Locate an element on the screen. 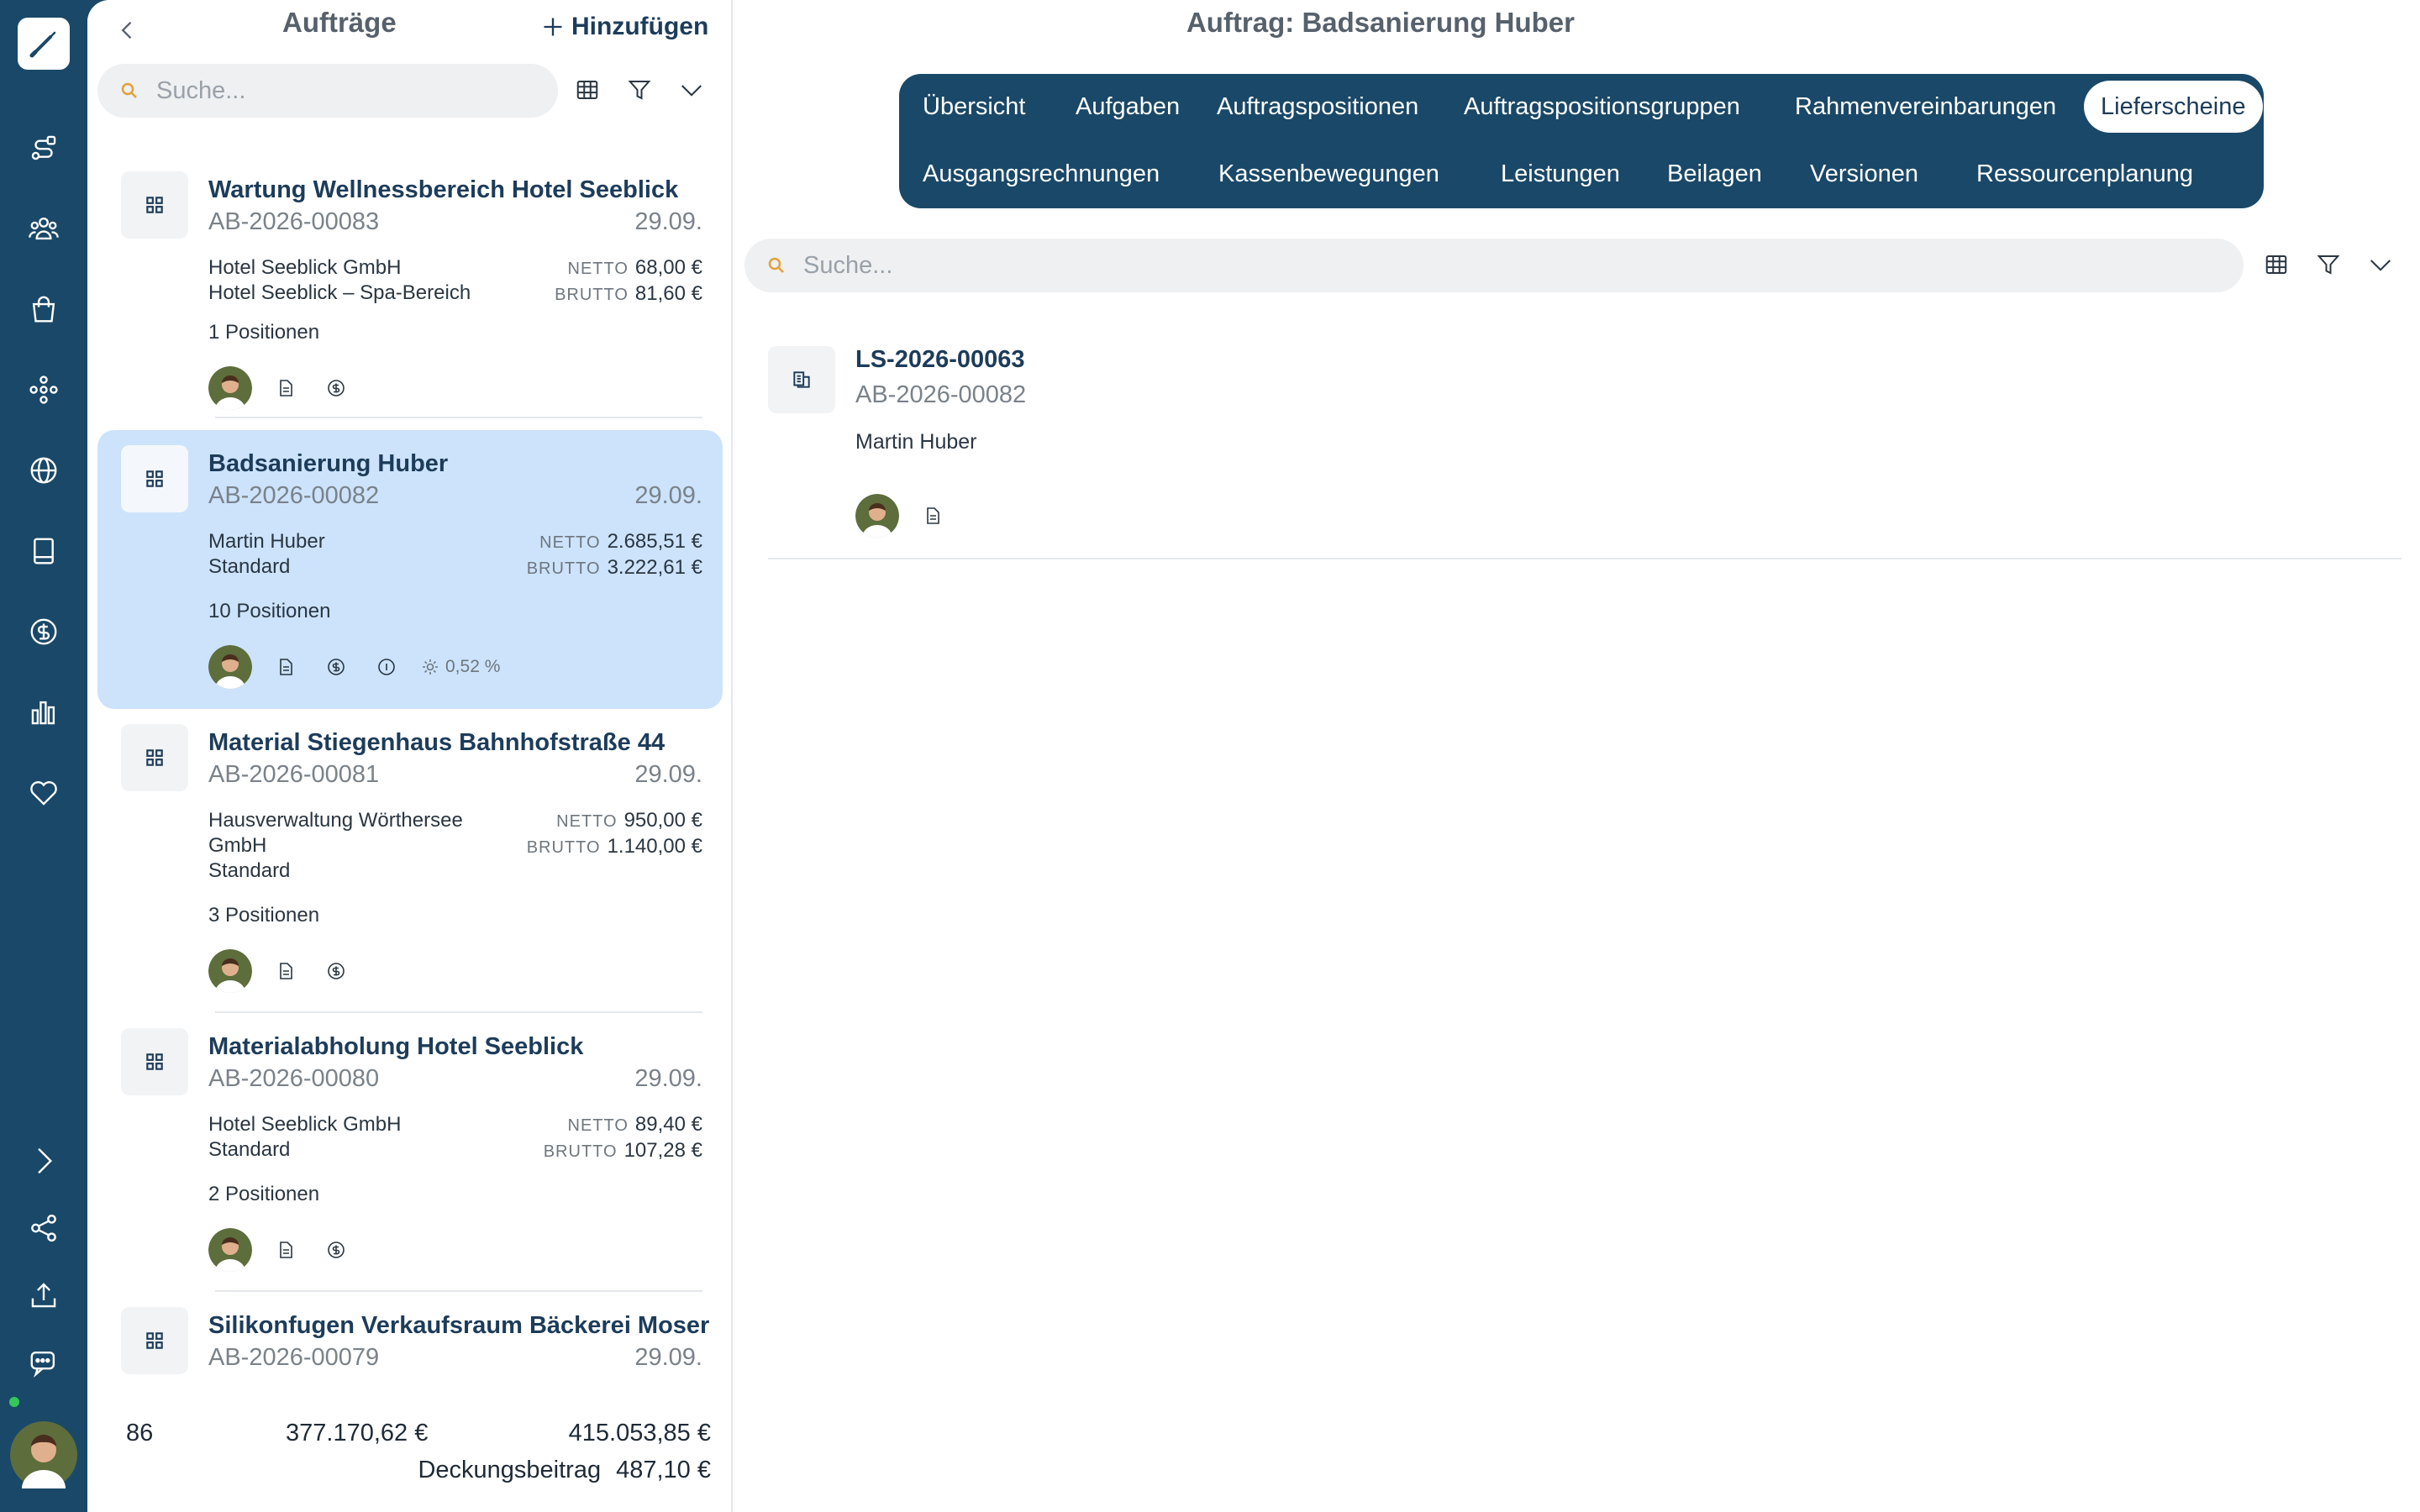 The height and width of the screenshot is (1512, 2420). tab-uebersicht: Übersicht is located at coordinates (974, 107).